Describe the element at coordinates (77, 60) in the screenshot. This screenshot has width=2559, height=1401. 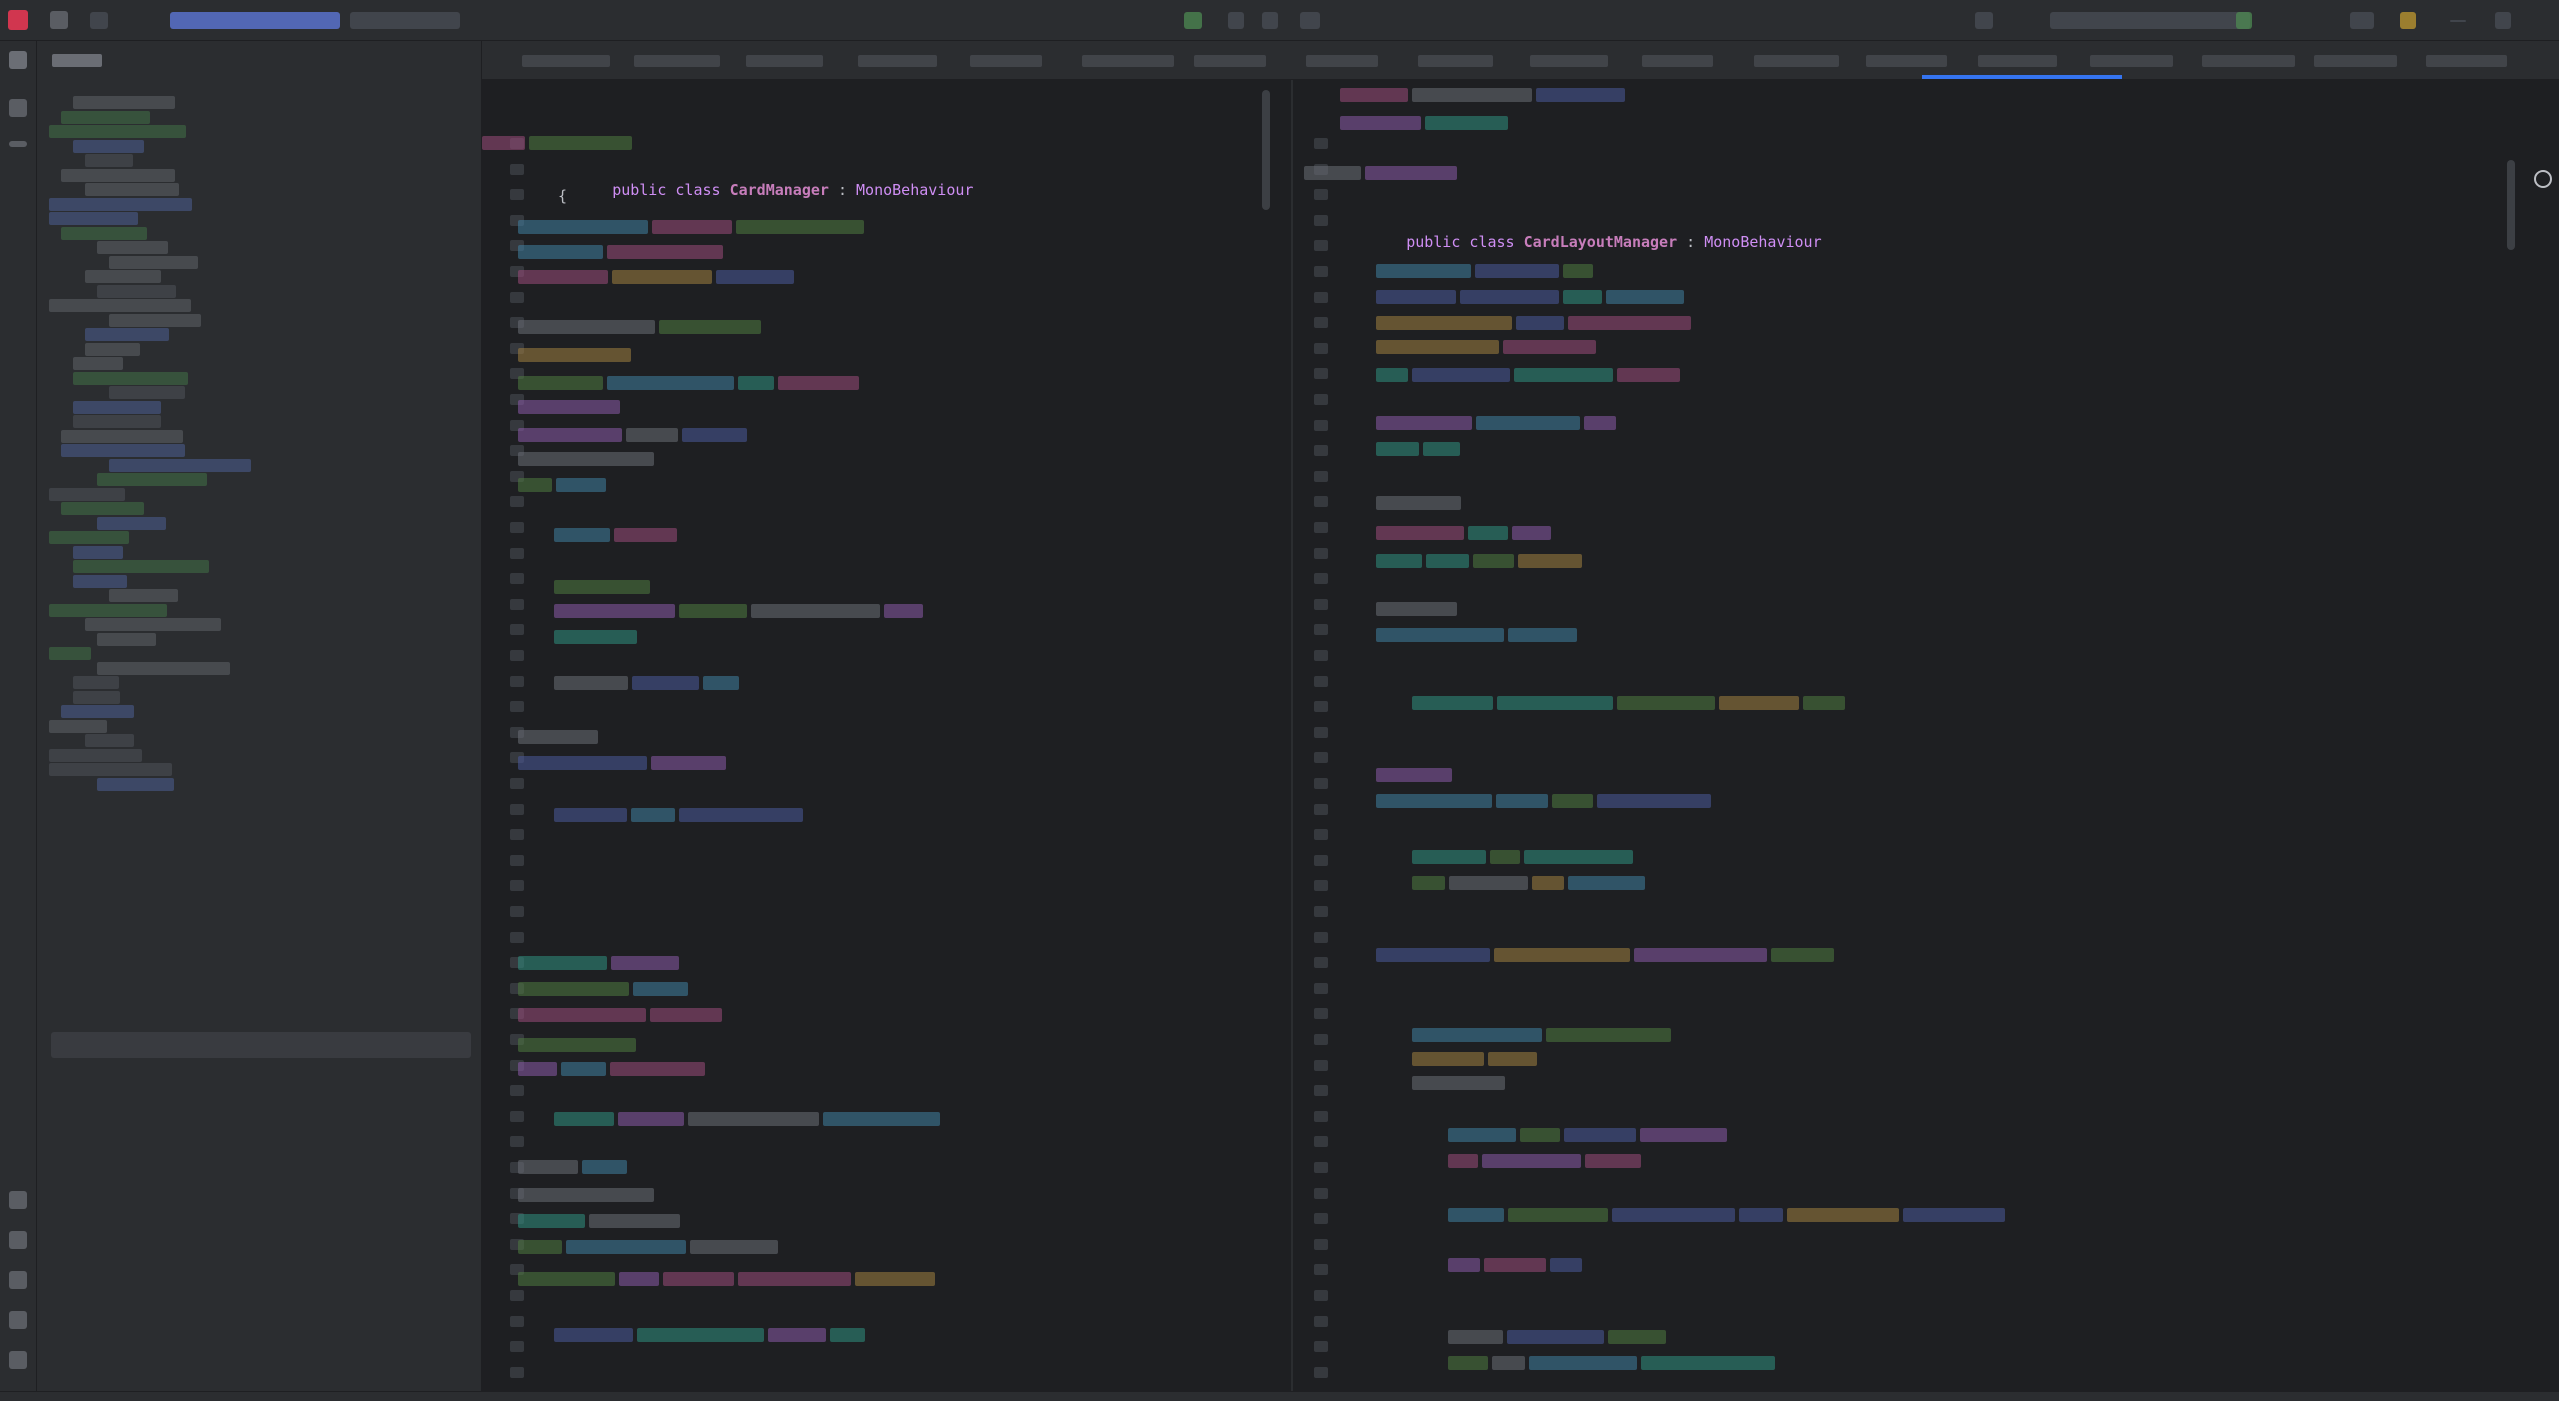
I see `tree-header` at that location.